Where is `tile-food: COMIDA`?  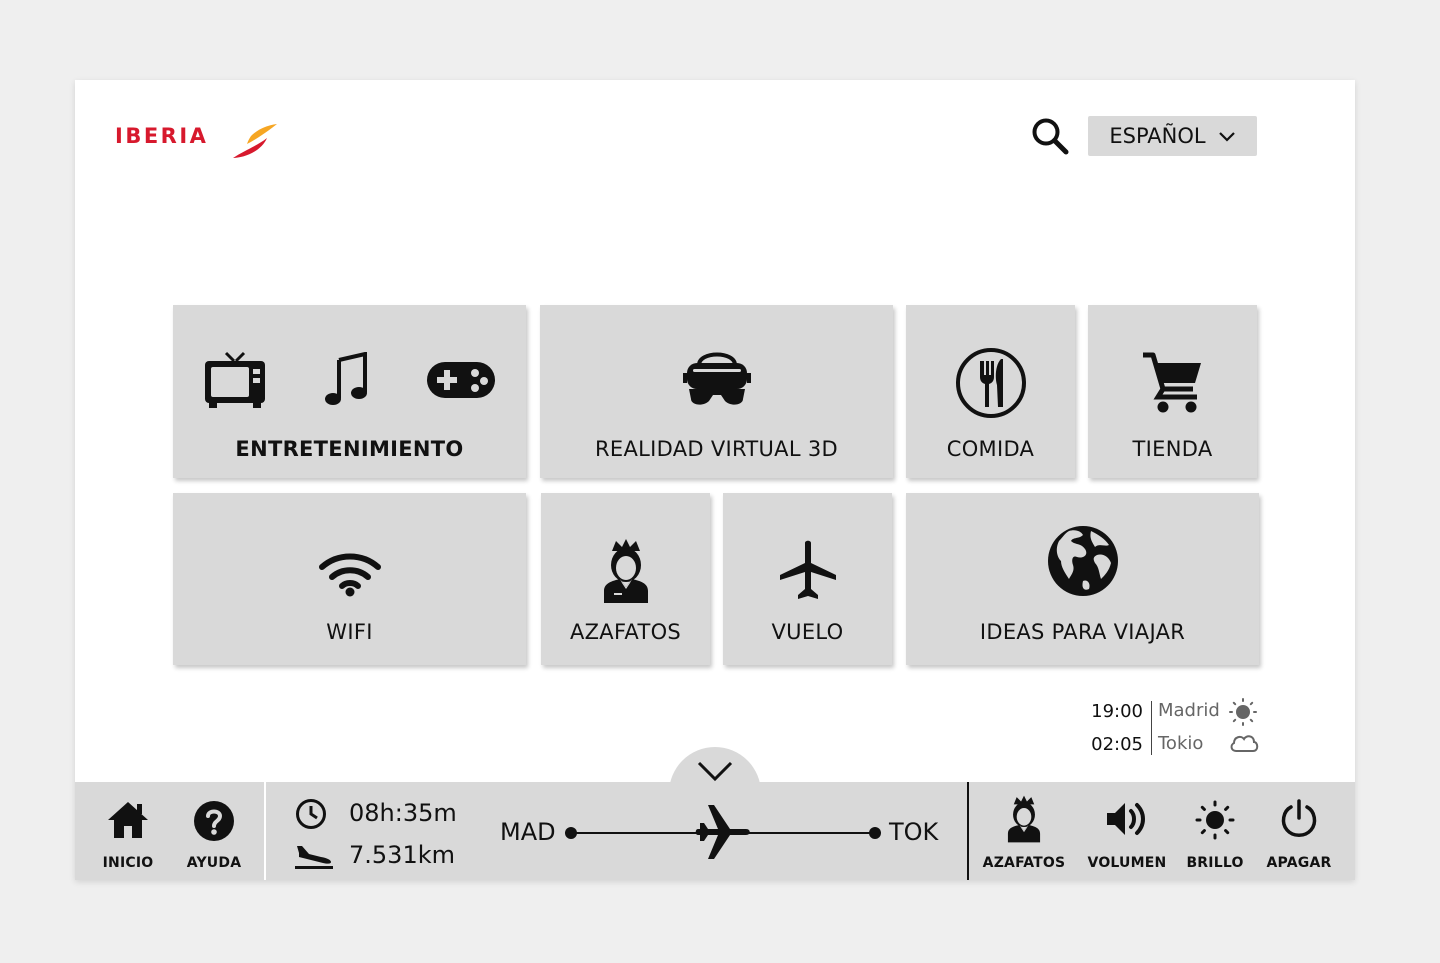 tile-food: COMIDA is located at coordinates (990, 391).